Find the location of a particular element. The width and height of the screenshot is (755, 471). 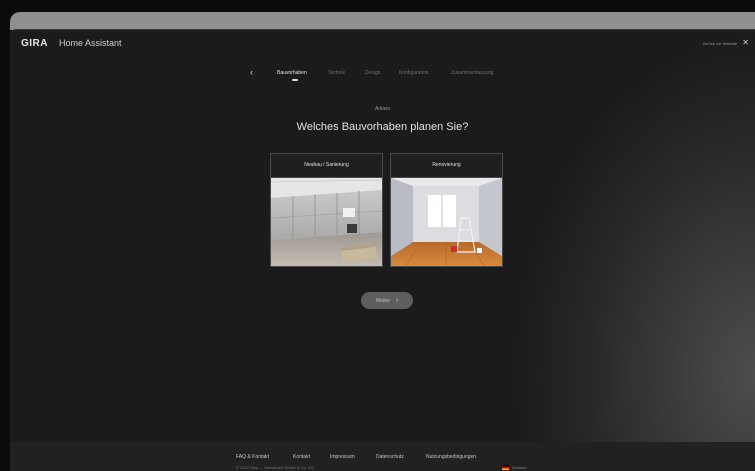

option-card-renovierung: Renovierung is located at coordinates (446, 210).